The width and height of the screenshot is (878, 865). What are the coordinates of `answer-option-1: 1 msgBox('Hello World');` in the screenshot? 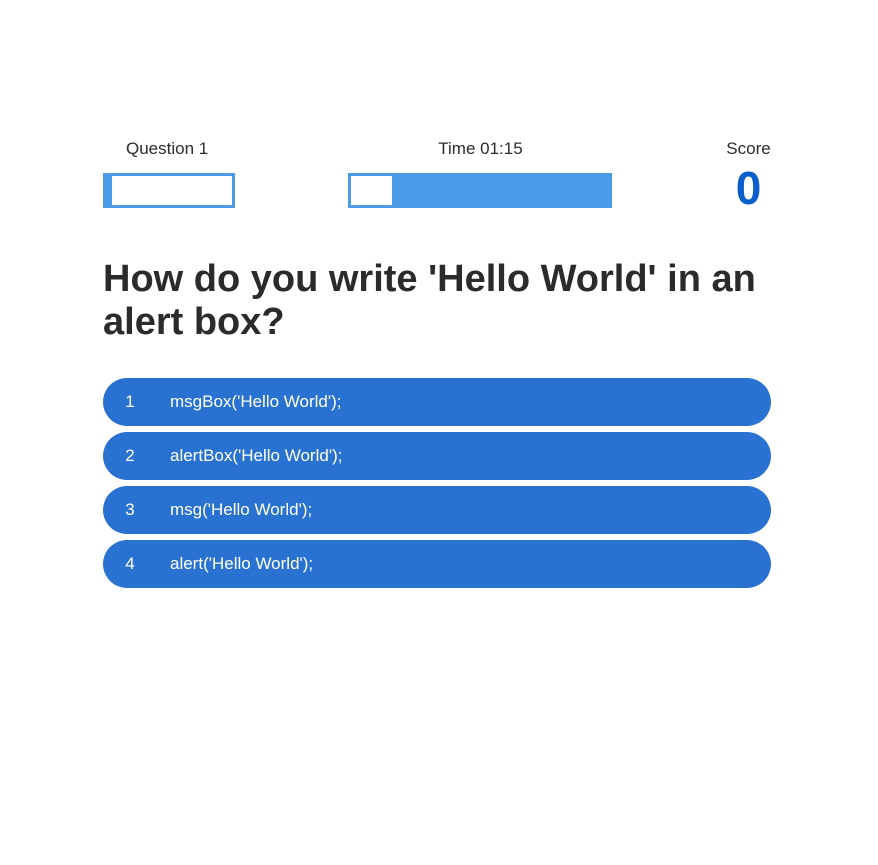 It's located at (437, 402).